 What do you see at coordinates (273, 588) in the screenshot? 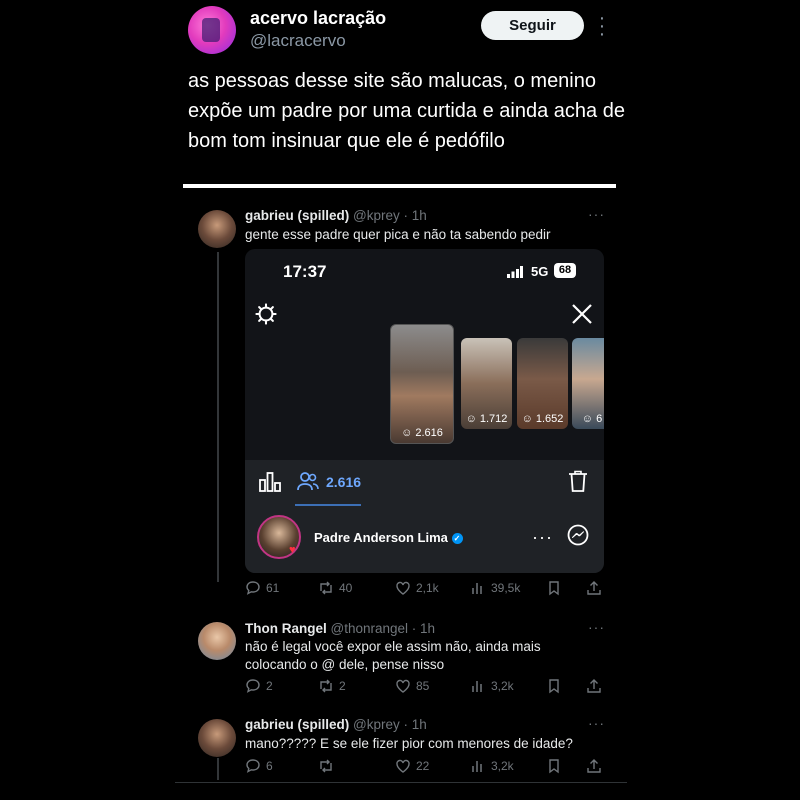
I see `reply-count: 61` at bounding box center [273, 588].